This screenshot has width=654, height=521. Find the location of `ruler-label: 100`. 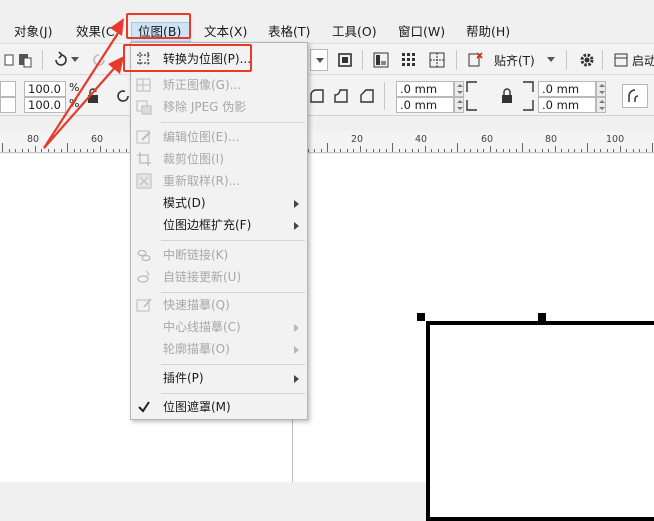

ruler-label: 100 is located at coordinates (615, 139).